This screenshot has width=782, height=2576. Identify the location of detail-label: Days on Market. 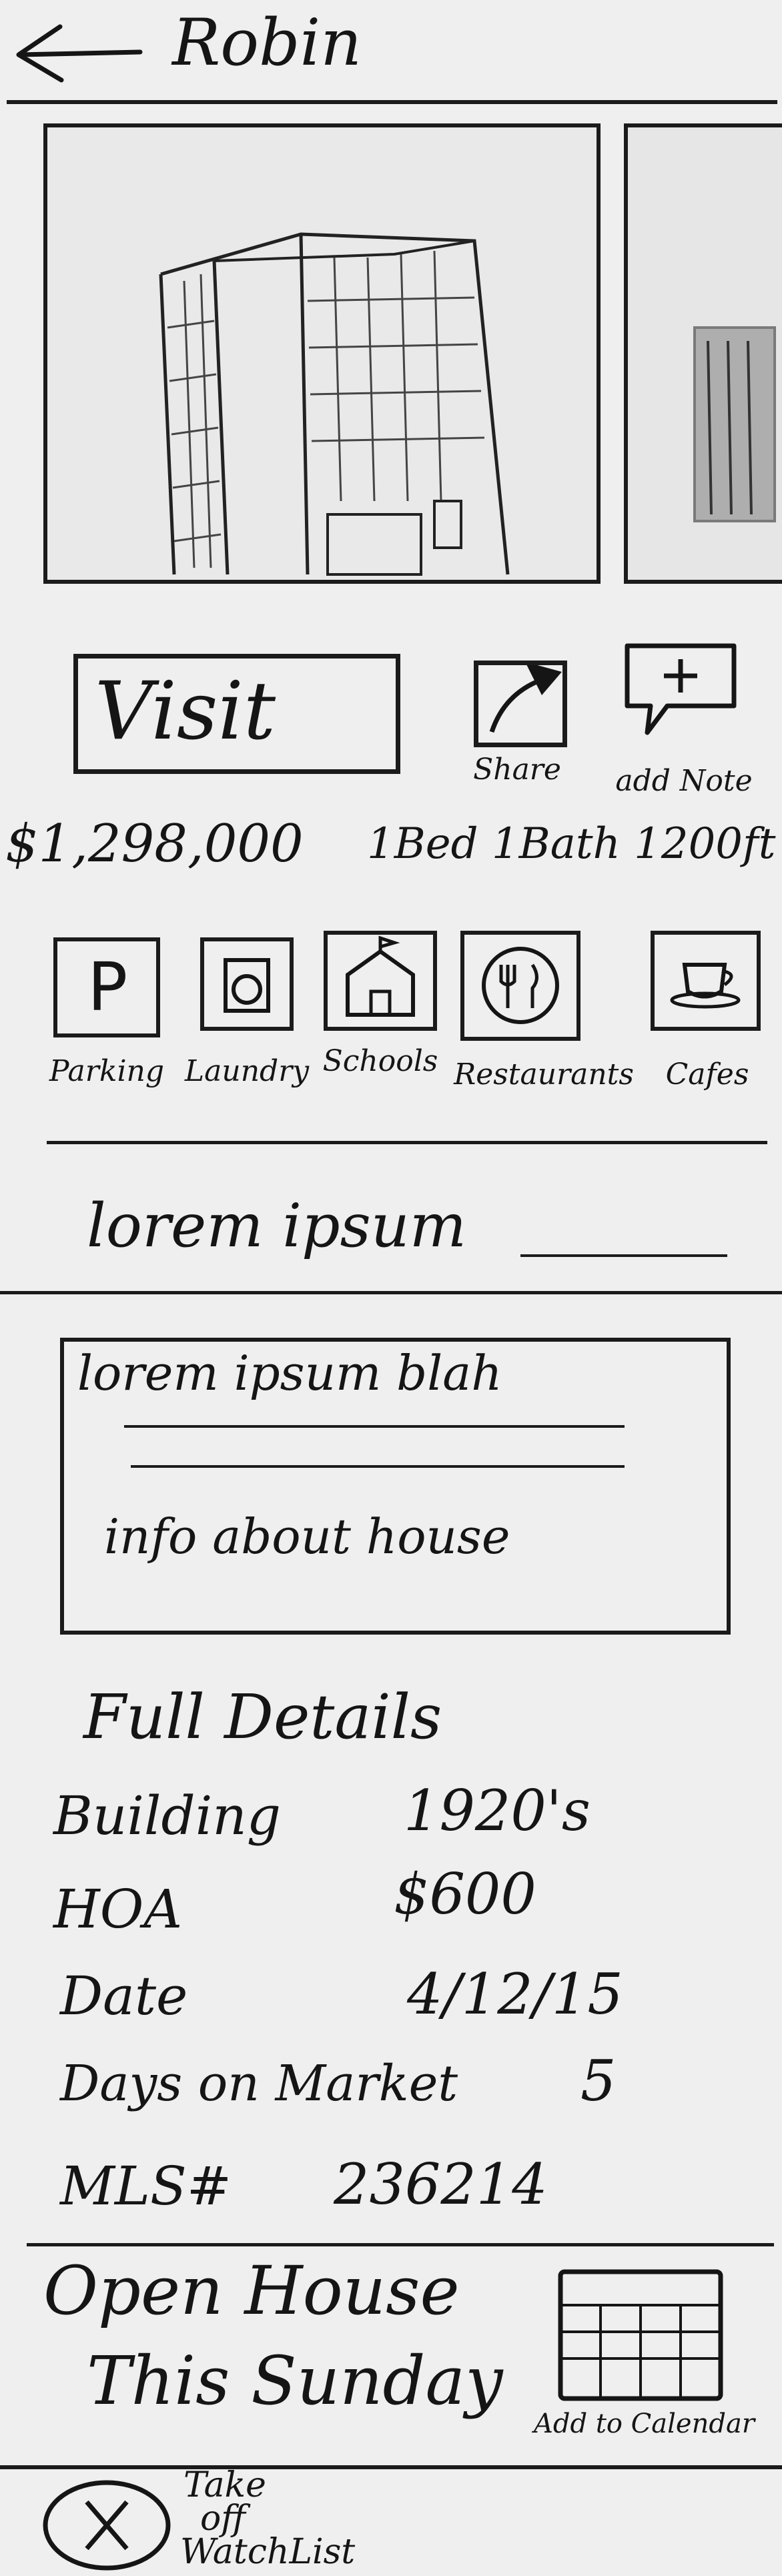
(259, 2083).